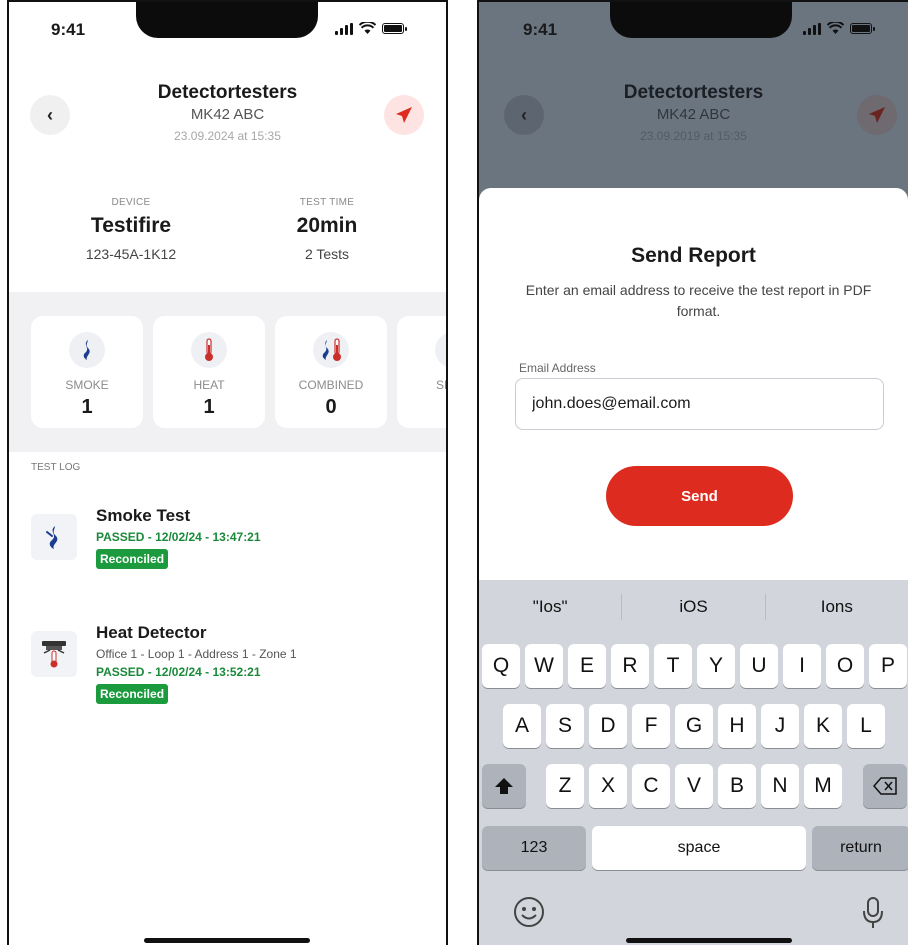  Describe the element at coordinates (802, 666) in the screenshot. I see `key-i: I` at that location.